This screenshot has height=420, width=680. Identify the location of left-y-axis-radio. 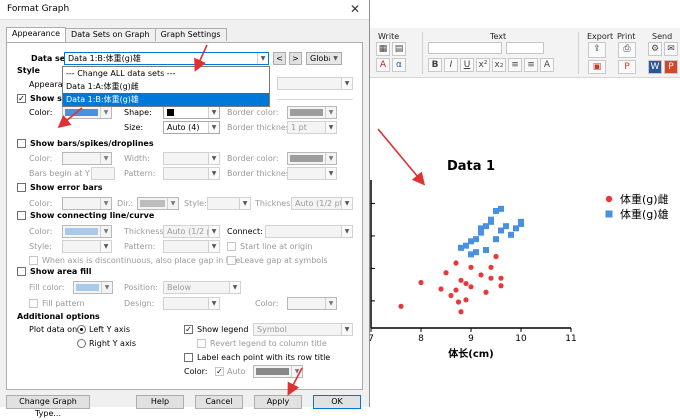
(81, 329).